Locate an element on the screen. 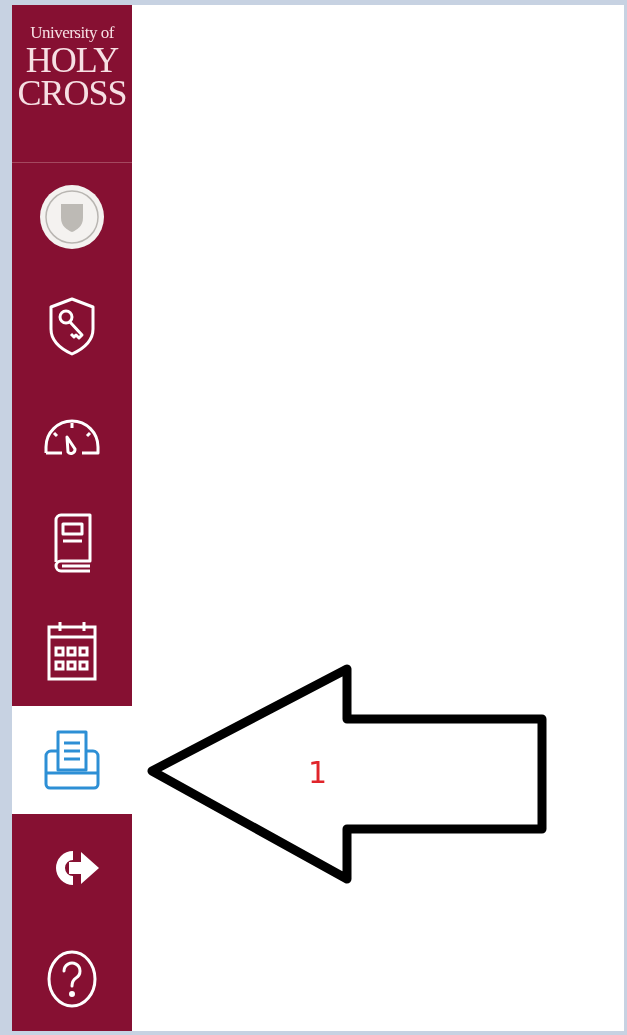  logo-text: CROSS is located at coordinates (72, 93).